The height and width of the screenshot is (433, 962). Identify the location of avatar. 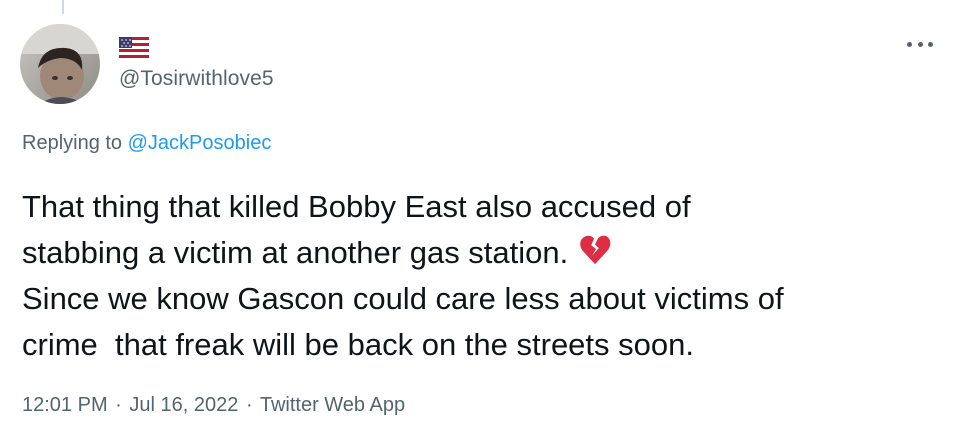
(60, 64).